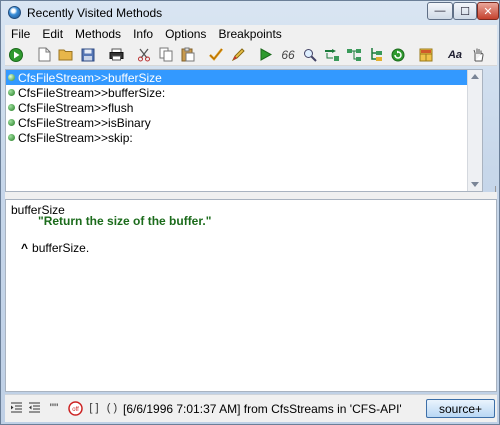 This screenshot has height=425, width=500. I want to click on tree-icon, so click(376, 55).